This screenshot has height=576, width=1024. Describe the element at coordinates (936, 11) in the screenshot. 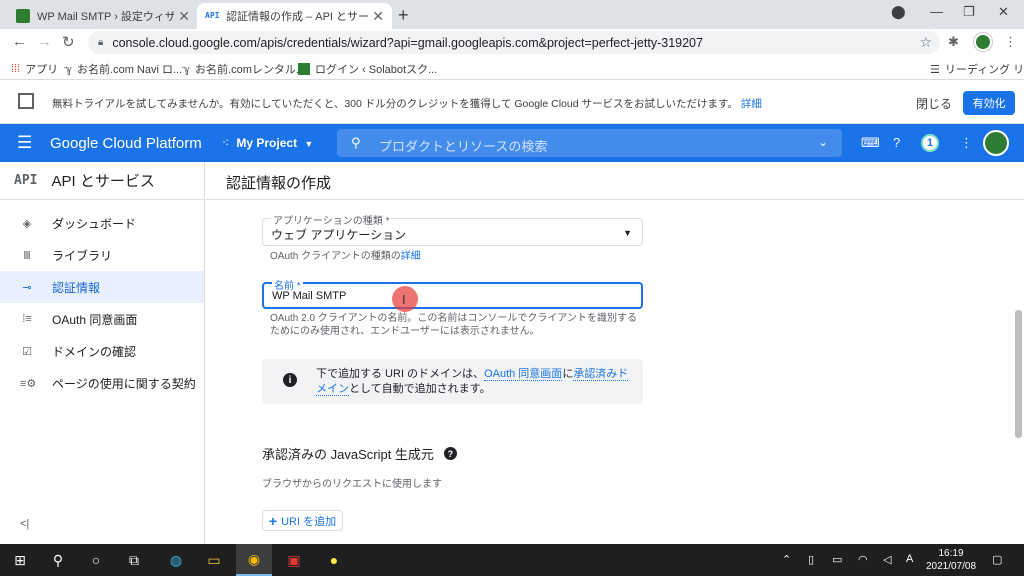

I see `minimize-icon: —` at that location.